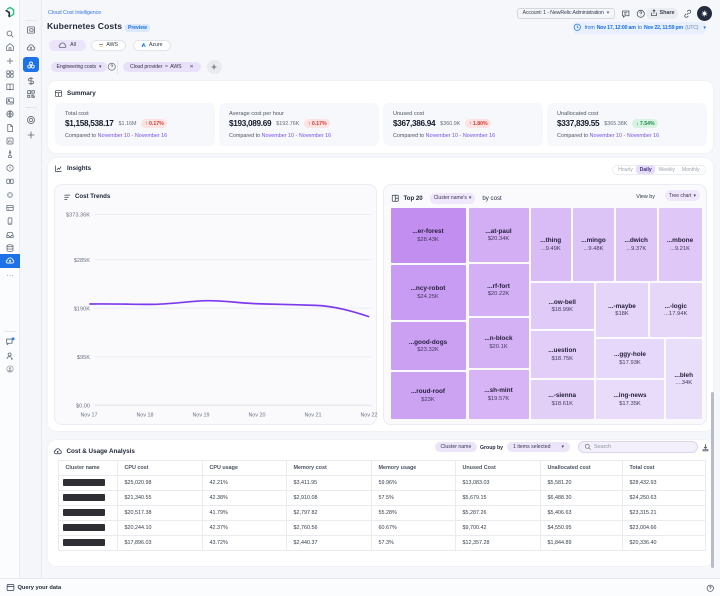 This screenshot has width=720, height=596. What do you see at coordinates (312, 415) in the screenshot?
I see `svg-text: Nov 21` at bounding box center [312, 415].